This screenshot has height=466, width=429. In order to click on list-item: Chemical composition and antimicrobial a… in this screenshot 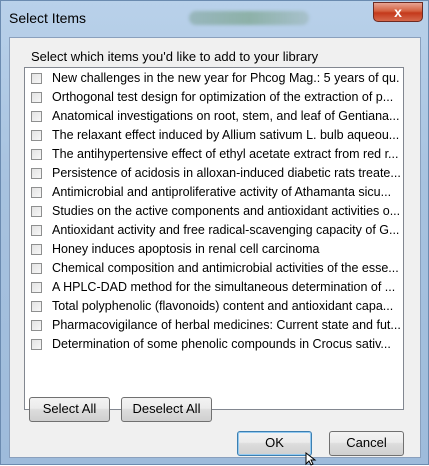, I will do `click(214, 269)`.